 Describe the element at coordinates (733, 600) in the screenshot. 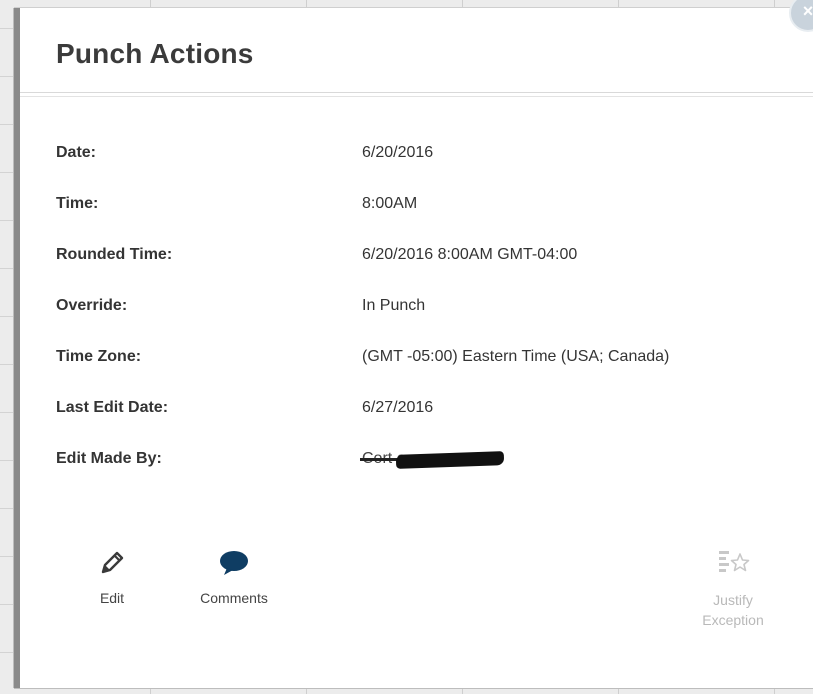

I see `justify-label-line1: Justify` at that location.